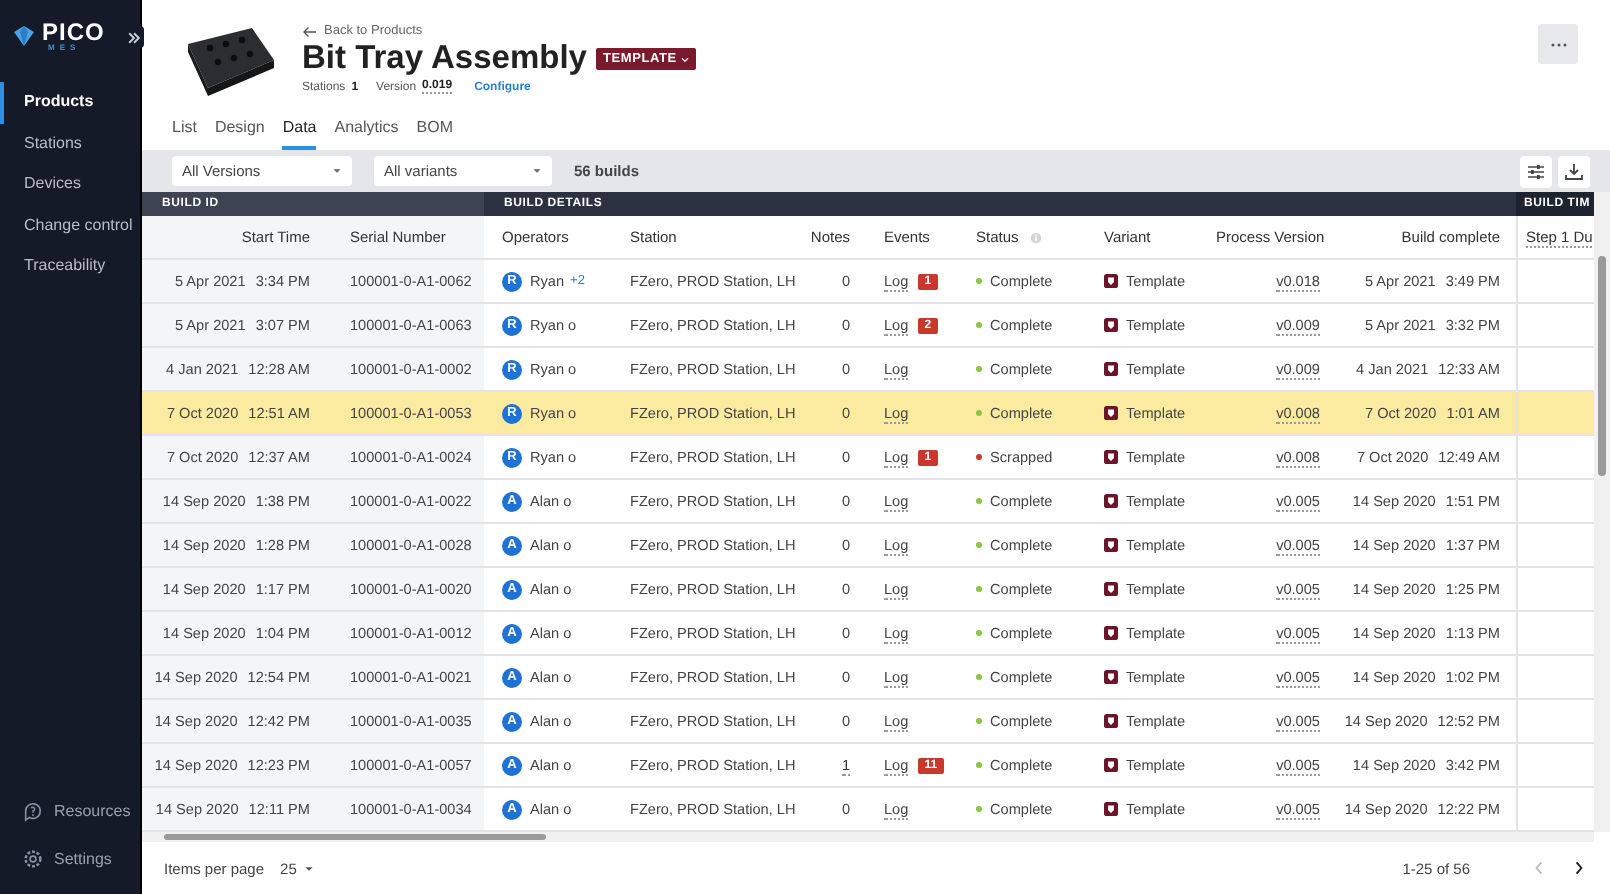 This screenshot has height=894, width=1610. I want to click on nav-item: Traceability, so click(70, 266).